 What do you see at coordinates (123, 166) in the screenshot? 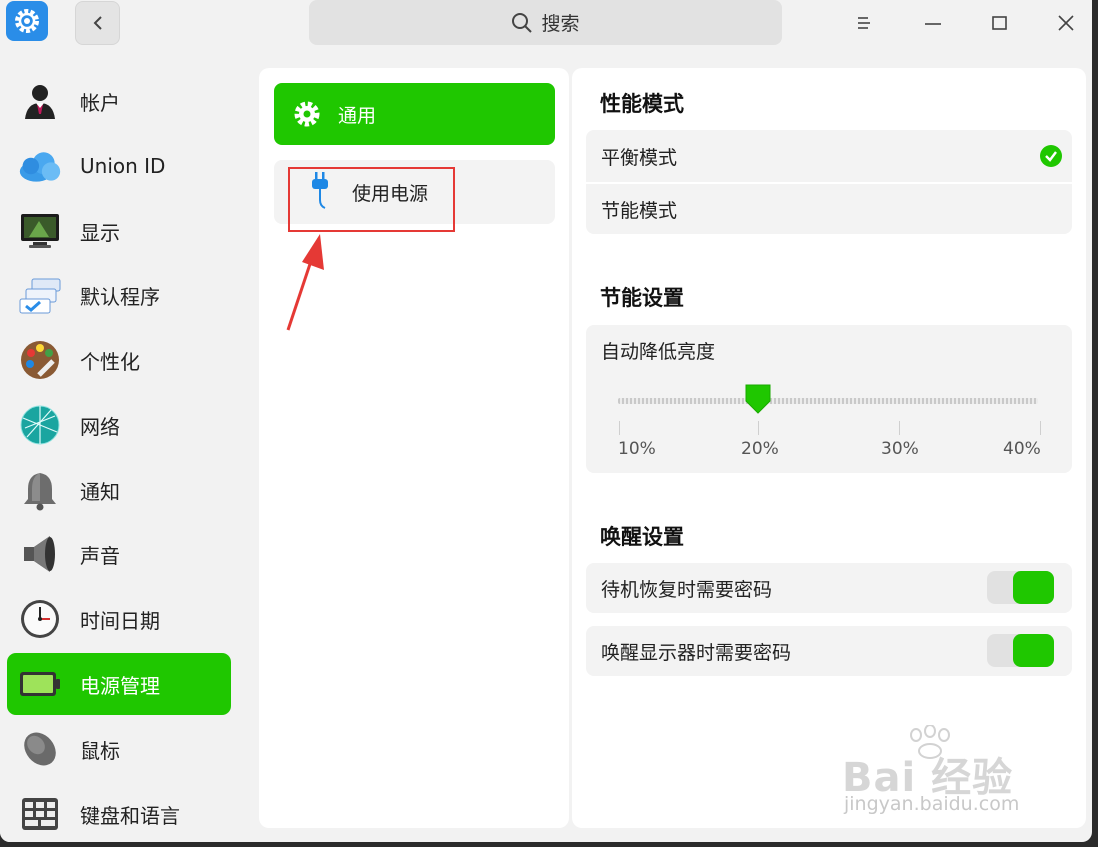
I see `sidebar-item-label: Union ID` at bounding box center [123, 166].